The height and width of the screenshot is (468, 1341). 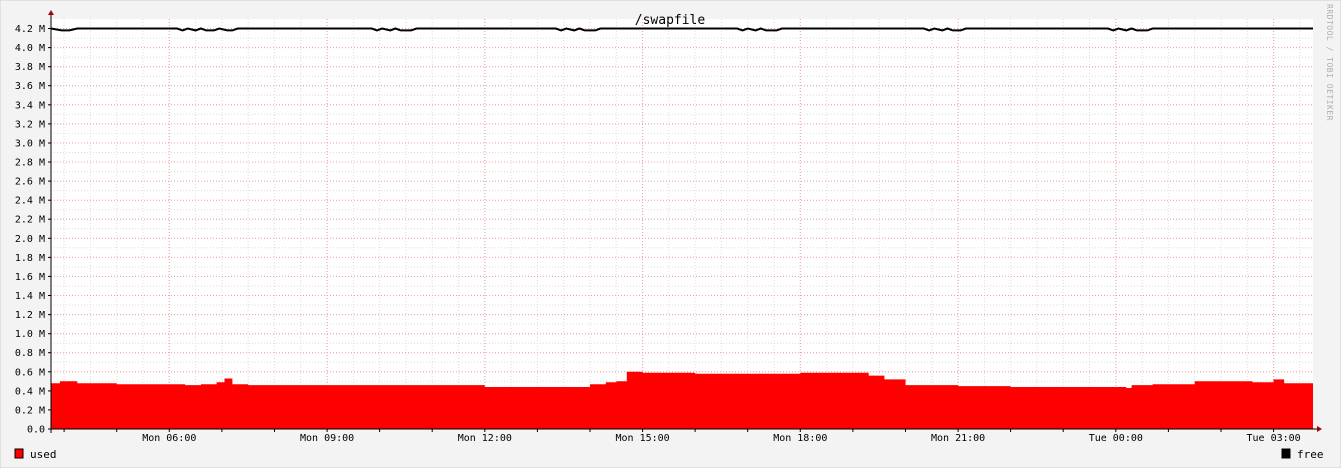 I want to click on y-tick-label: 1.8 M, so click(x=30, y=258).